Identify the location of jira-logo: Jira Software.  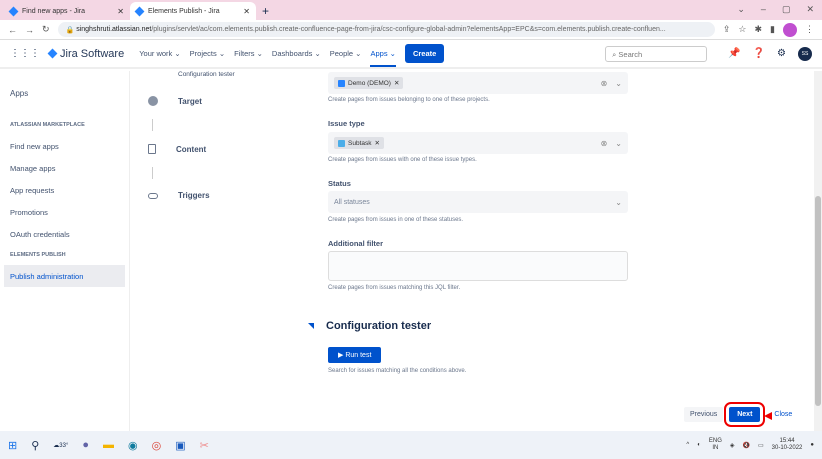
(86, 53).